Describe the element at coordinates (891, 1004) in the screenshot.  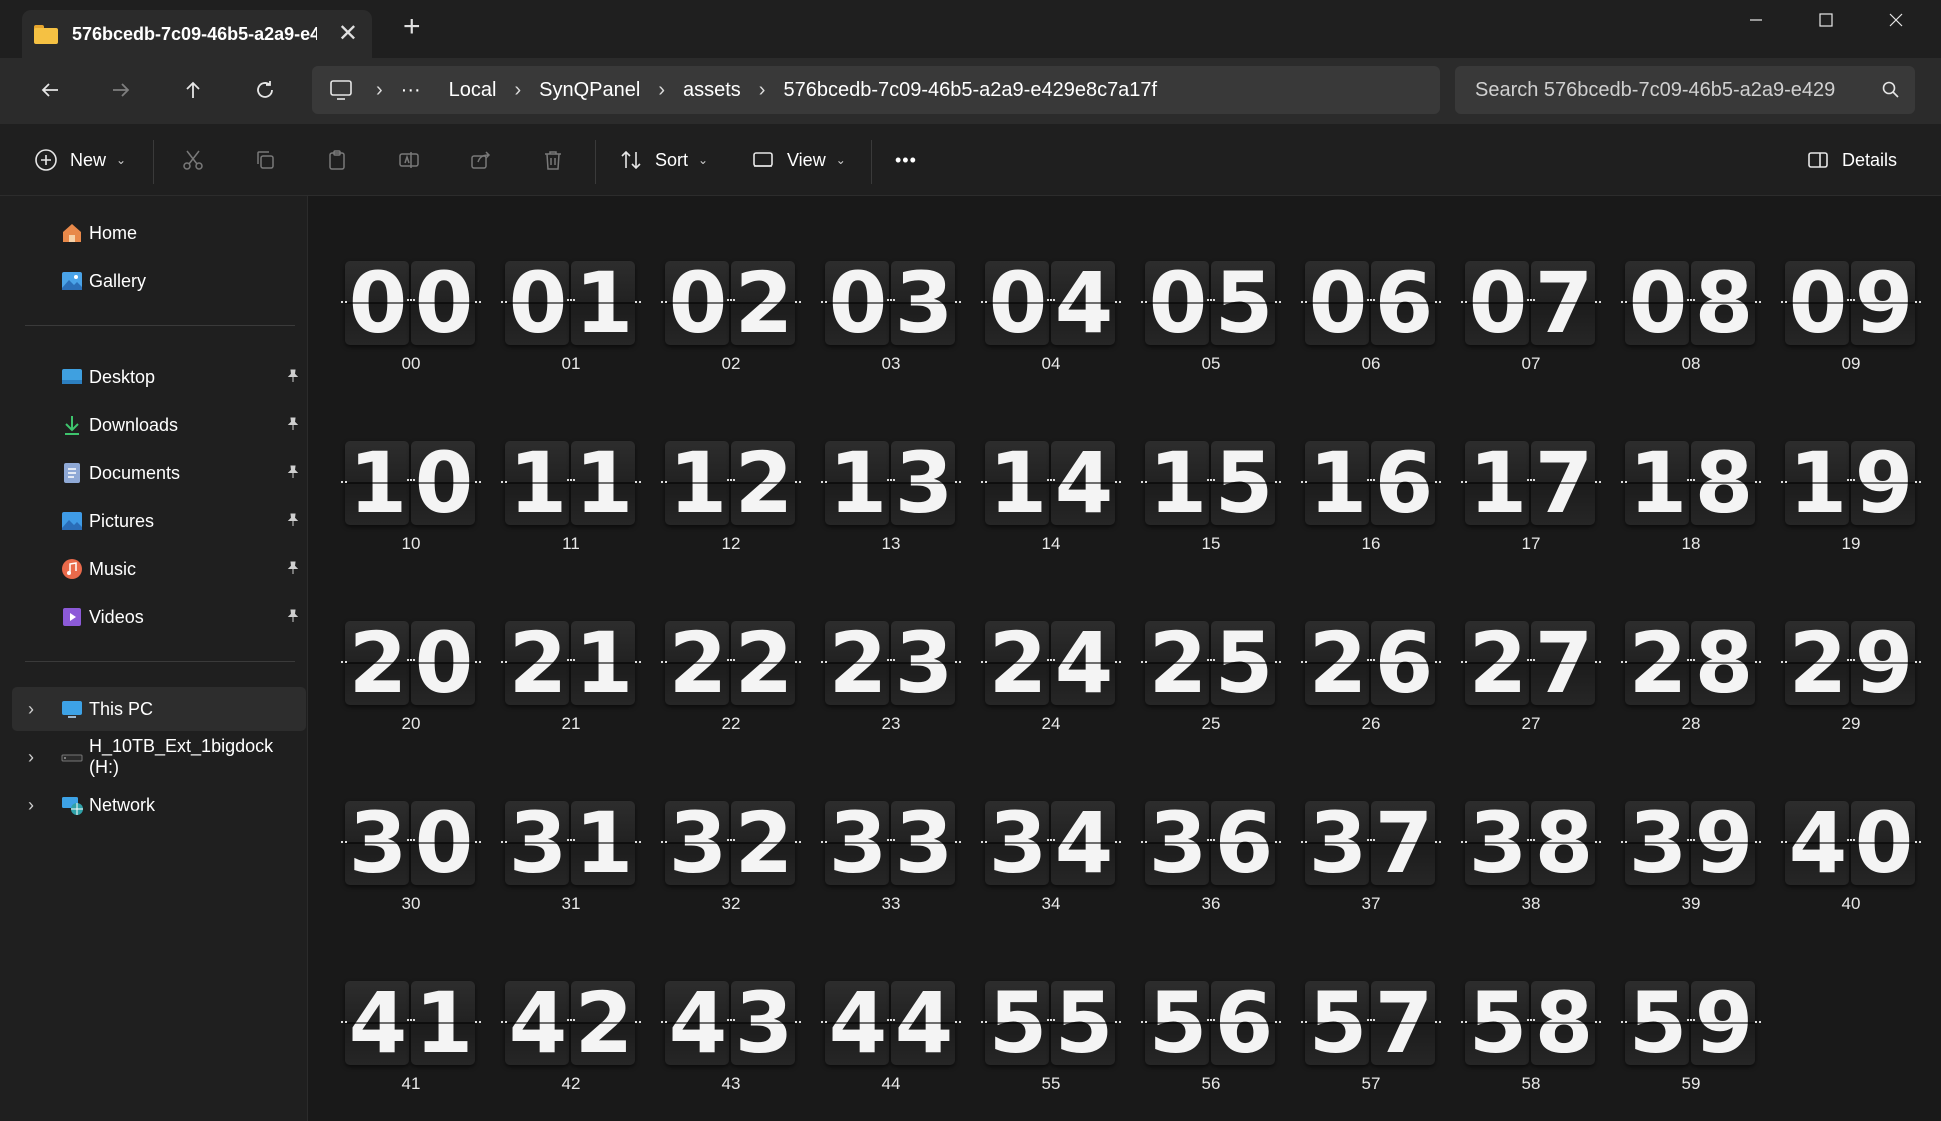
I see `file-item: 4 4 44` at that location.